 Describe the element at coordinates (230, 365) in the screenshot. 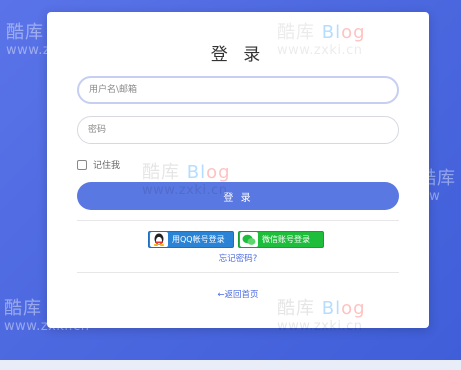

I see `footer-strip` at that location.